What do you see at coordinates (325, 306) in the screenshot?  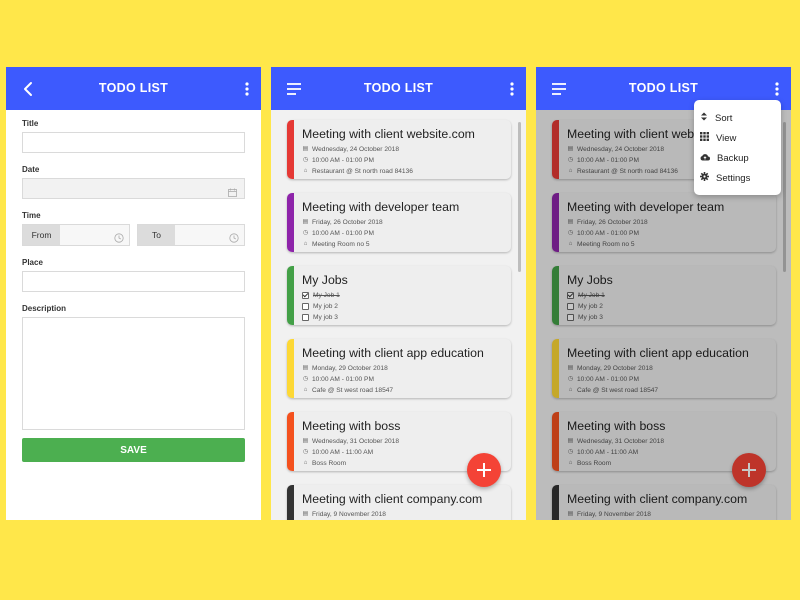 I see `job-label: My job 2` at bounding box center [325, 306].